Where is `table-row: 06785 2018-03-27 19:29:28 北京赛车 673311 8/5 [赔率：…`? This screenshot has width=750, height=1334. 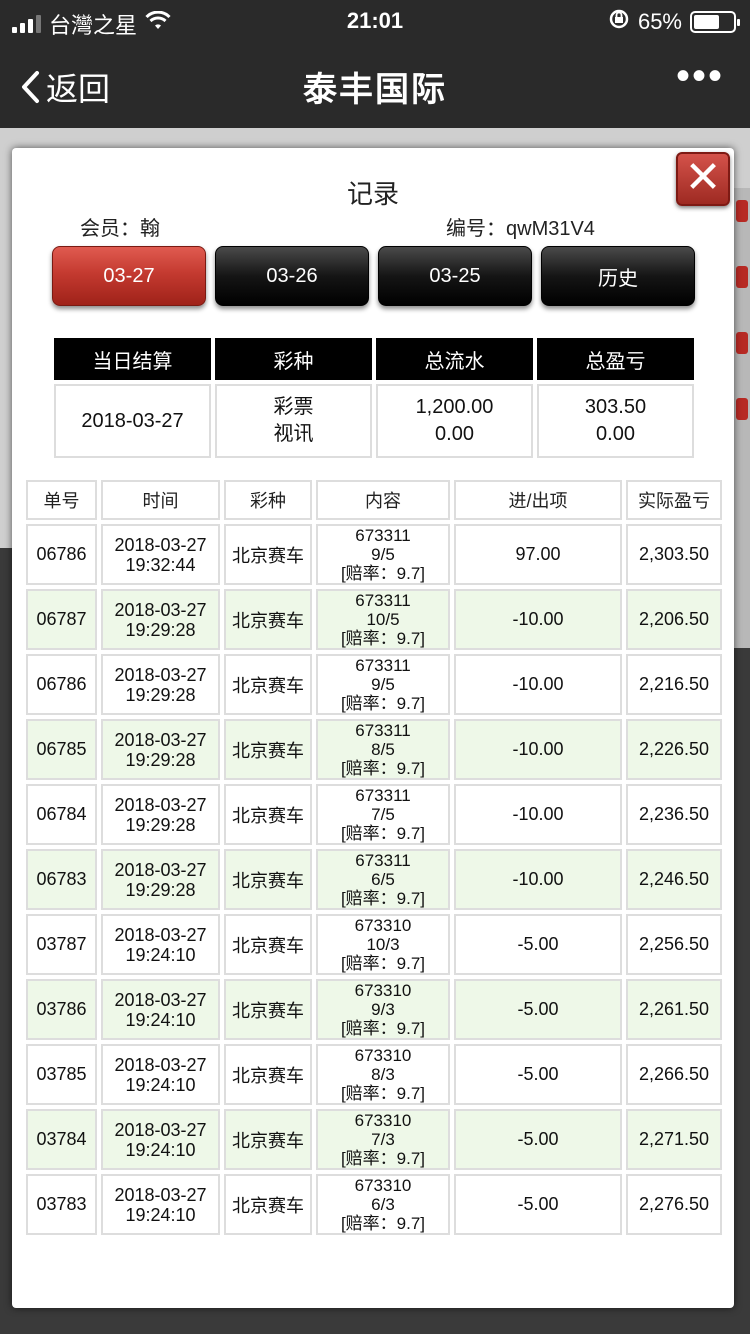
table-row: 06785 2018-03-27 19:29:28 北京赛车 673311 8/5 [赔率：… is located at coordinates (374, 749).